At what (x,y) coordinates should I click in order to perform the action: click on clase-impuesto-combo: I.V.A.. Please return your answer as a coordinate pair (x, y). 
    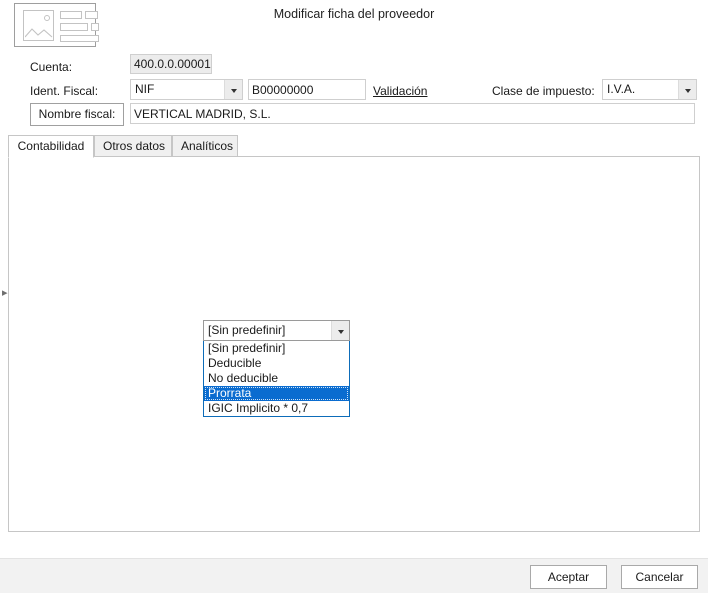
    Looking at the image, I should click on (649, 89).